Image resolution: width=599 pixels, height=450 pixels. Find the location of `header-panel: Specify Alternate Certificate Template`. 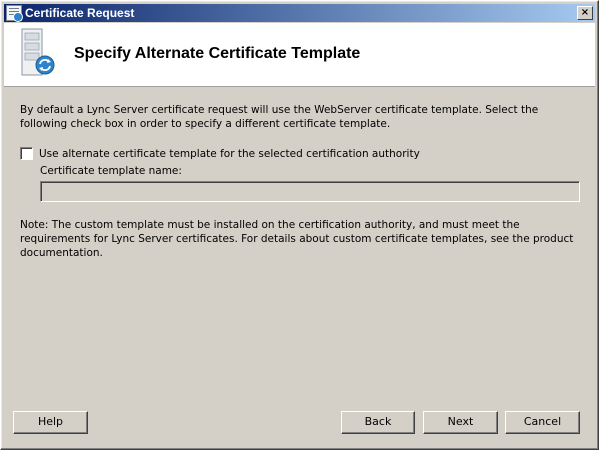

header-panel: Specify Alternate Certificate Template is located at coordinates (299, 55).